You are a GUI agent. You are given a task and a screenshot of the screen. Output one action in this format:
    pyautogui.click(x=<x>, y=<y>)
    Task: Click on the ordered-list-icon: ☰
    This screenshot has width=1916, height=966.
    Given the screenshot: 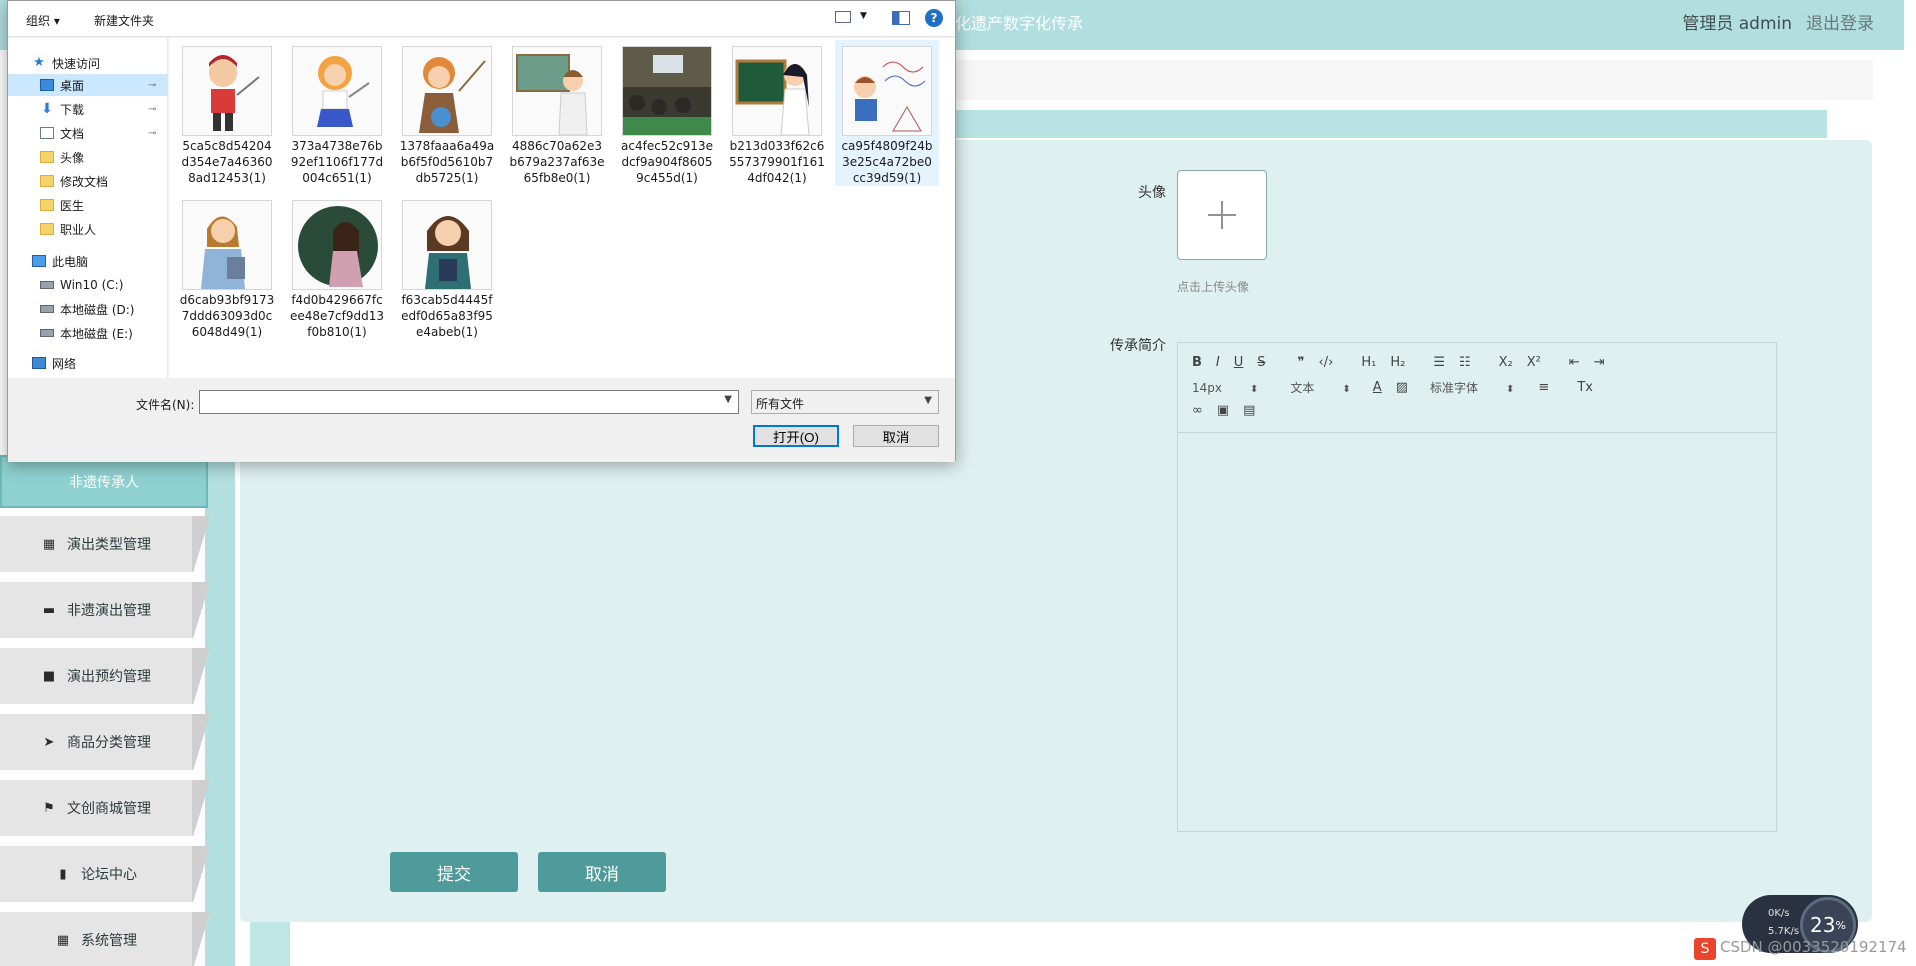 What is the action you would take?
    pyautogui.click(x=1439, y=362)
    